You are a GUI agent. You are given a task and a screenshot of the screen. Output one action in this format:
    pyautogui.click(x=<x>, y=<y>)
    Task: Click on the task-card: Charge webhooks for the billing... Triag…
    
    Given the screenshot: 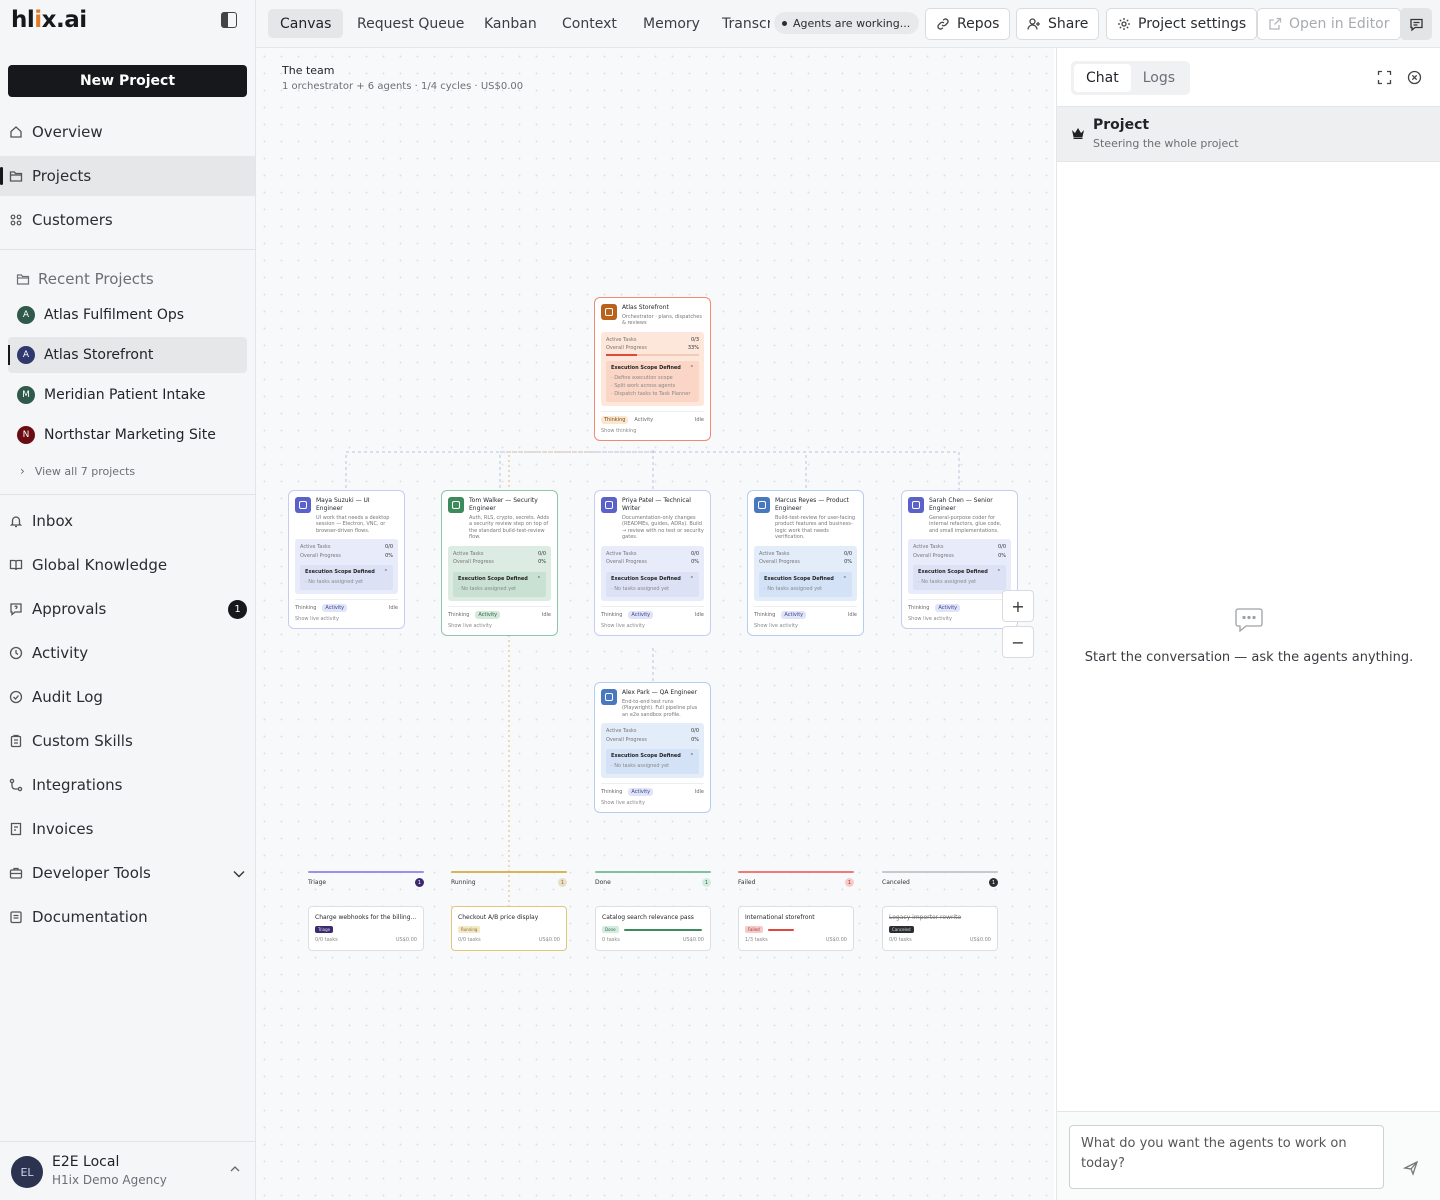 What is the action you would take?
    pyautogui.click(x=366, y=928)
    